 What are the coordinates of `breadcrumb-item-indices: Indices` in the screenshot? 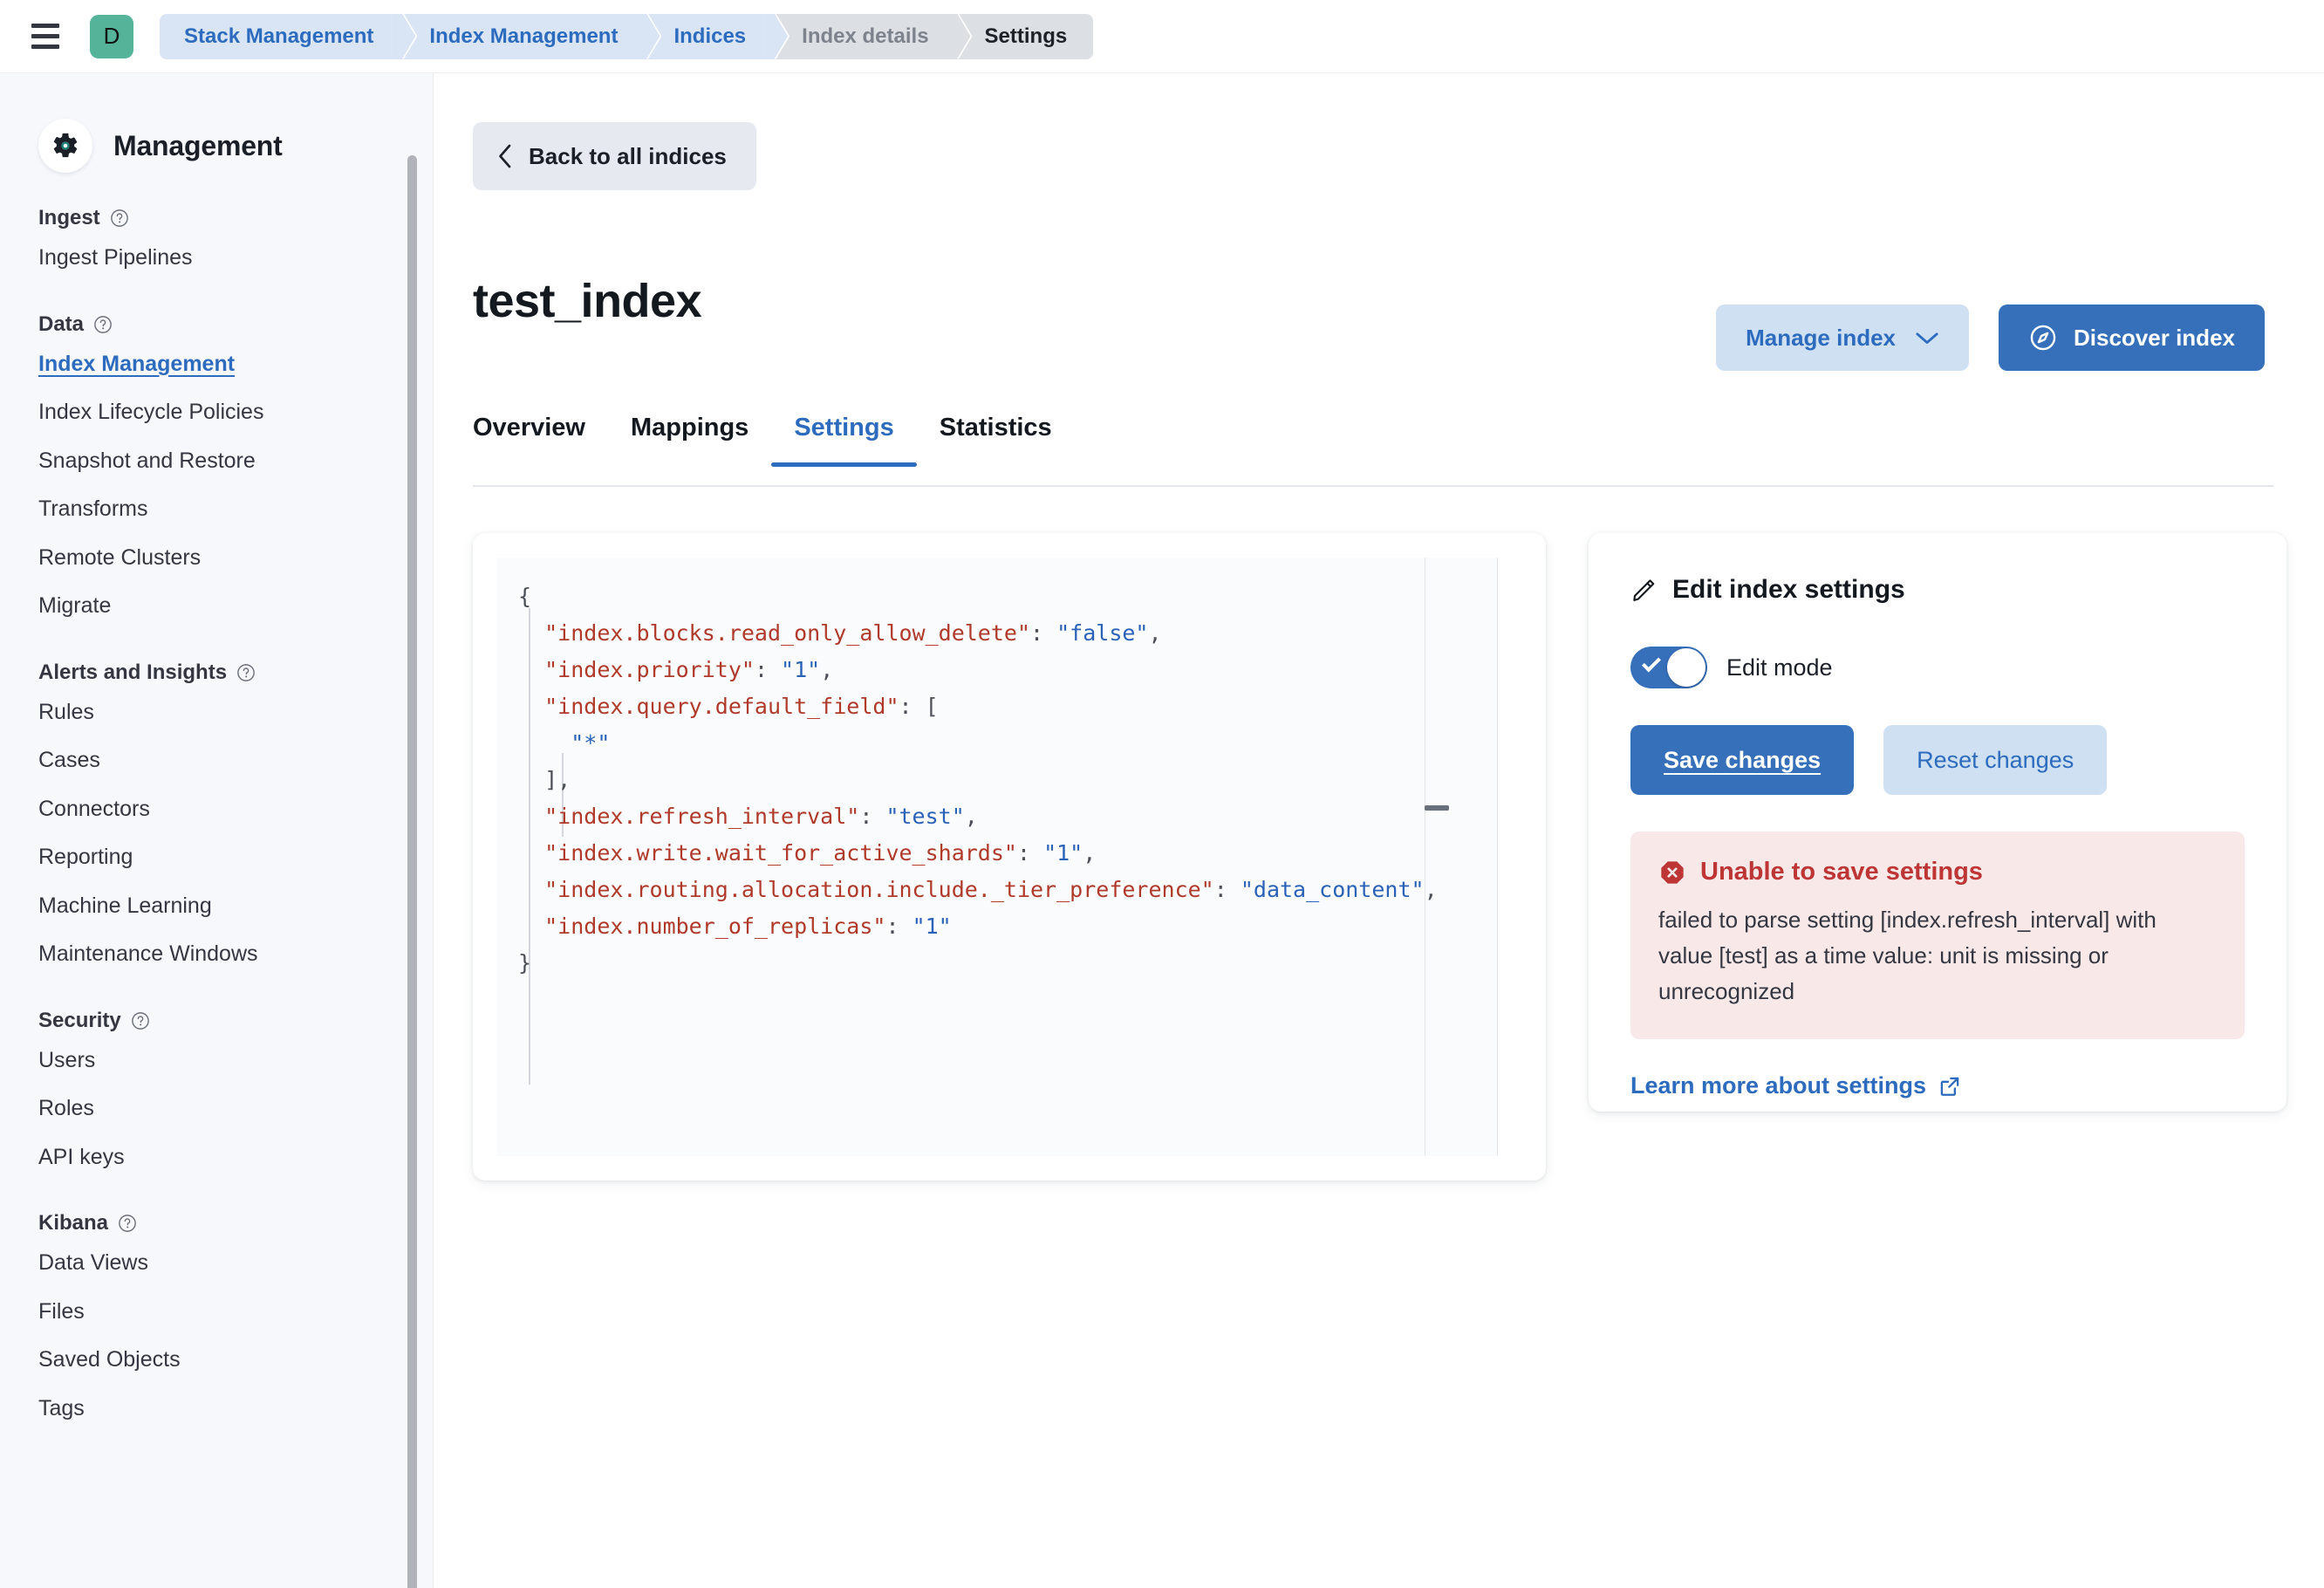 It's located at (712, 36).